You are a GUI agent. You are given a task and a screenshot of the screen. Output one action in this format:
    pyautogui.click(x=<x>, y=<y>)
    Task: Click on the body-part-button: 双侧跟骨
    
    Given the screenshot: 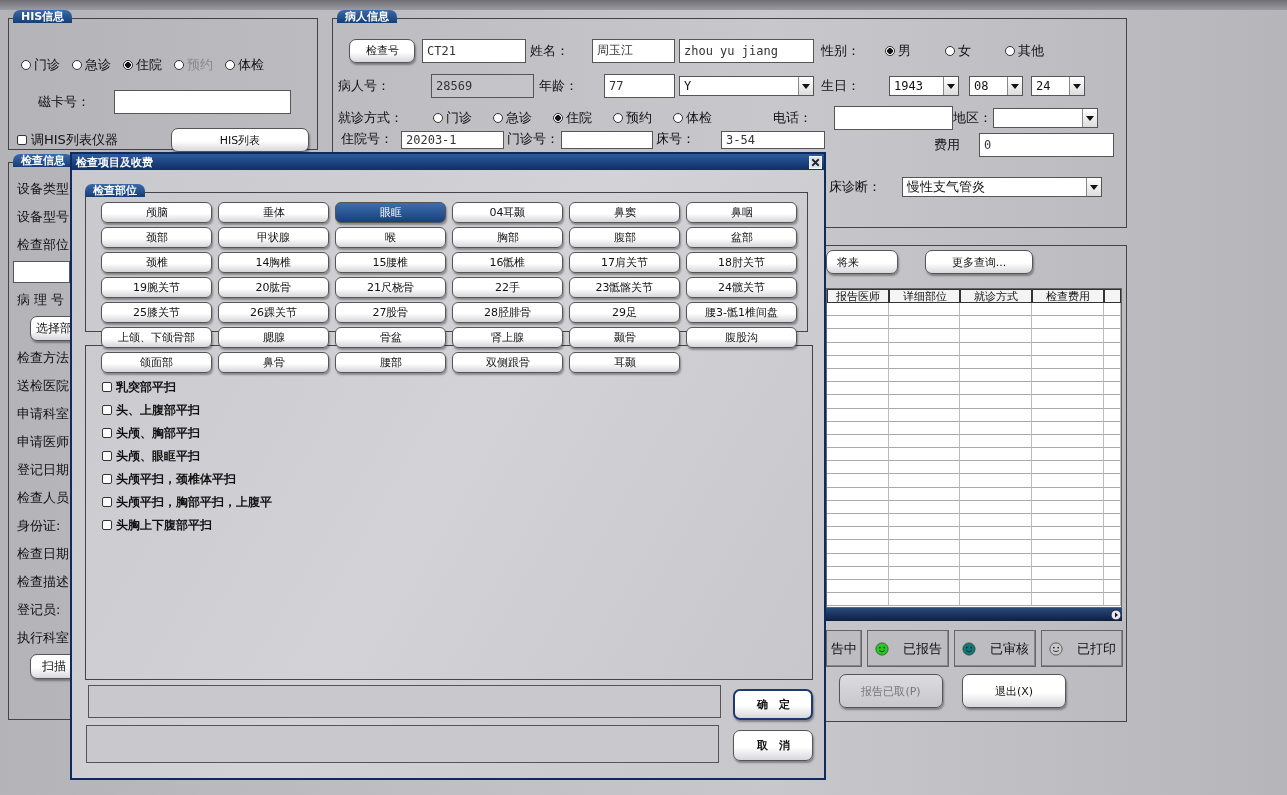 What is the action you would take?
    pyautogui.click(x=507, y=362)
    